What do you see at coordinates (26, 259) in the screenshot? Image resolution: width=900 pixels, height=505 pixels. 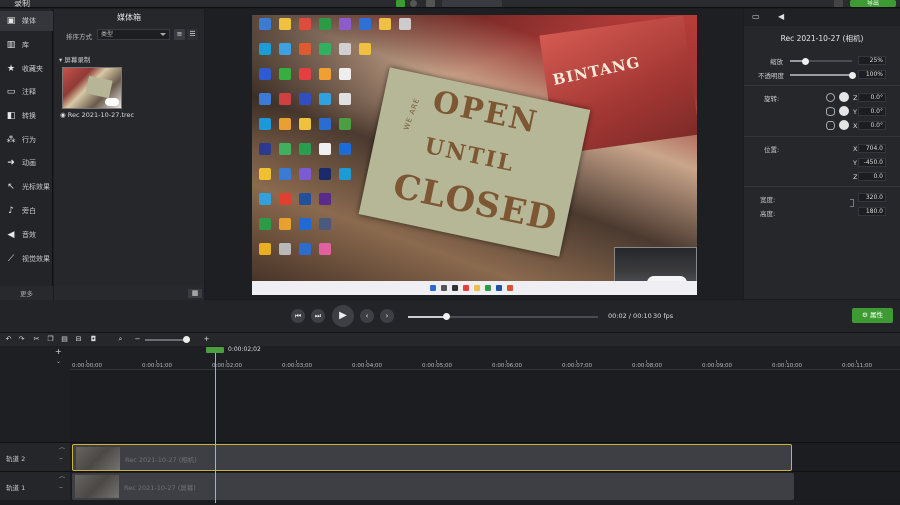 I see `sidebar-item-visual-effects: ⟋ 视觉效果` at bounding box center [26, 259].